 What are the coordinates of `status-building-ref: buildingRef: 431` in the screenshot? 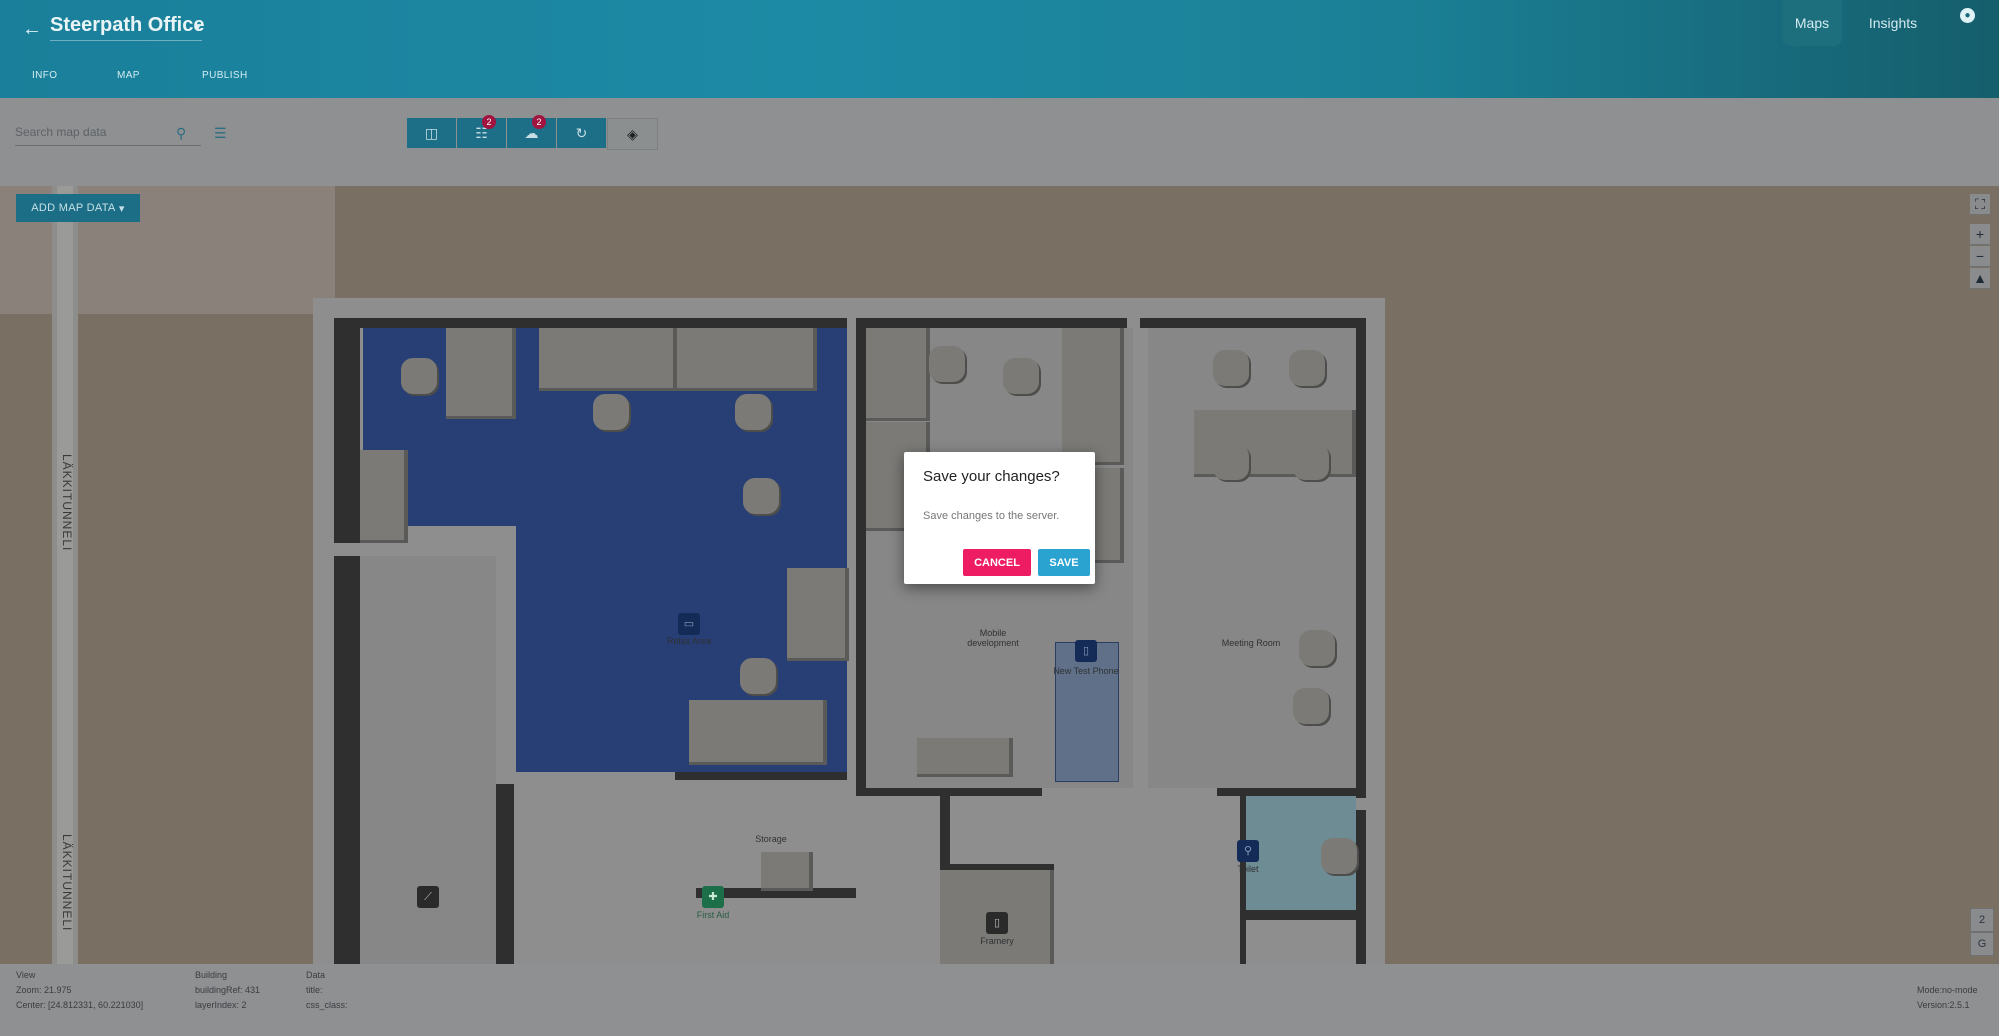 It's located at (228, 990).